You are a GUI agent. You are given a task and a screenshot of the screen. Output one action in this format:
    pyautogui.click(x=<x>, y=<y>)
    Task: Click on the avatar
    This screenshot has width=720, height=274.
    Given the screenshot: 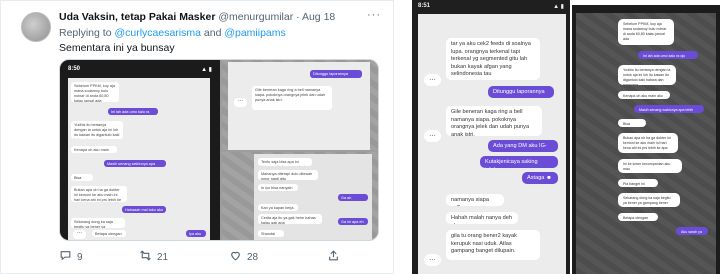 What is the action you would take?
    pyautogui.click(x=36, y=27)
    